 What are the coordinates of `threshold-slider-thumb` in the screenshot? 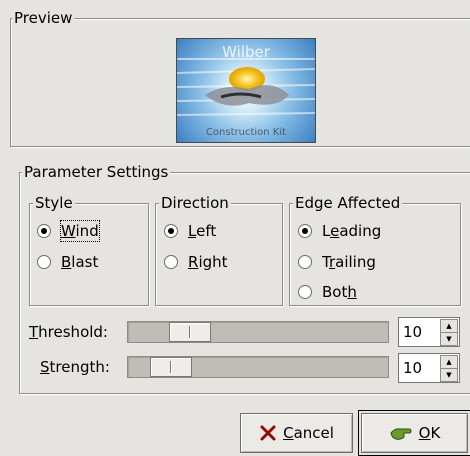 It's located at (190, 332).